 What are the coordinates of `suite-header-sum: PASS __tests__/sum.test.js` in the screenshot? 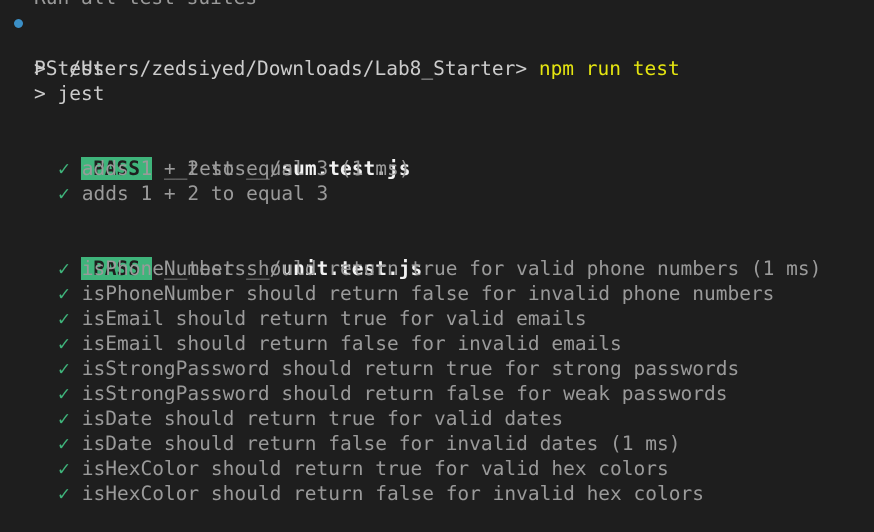 It's located at (222, 155).